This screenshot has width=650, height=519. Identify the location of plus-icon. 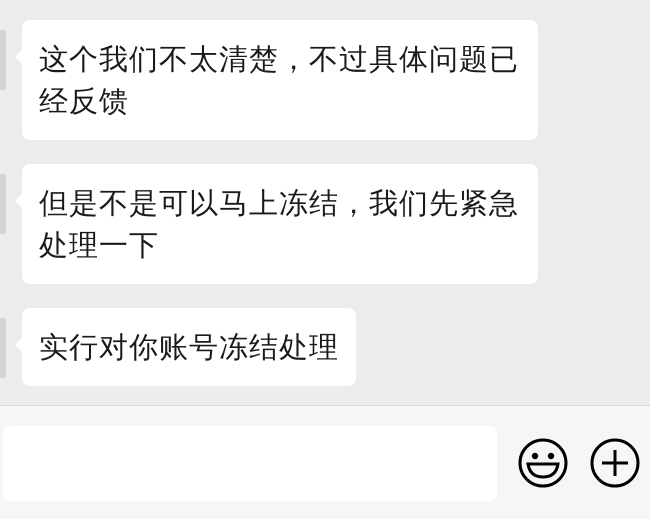
(615, 462).